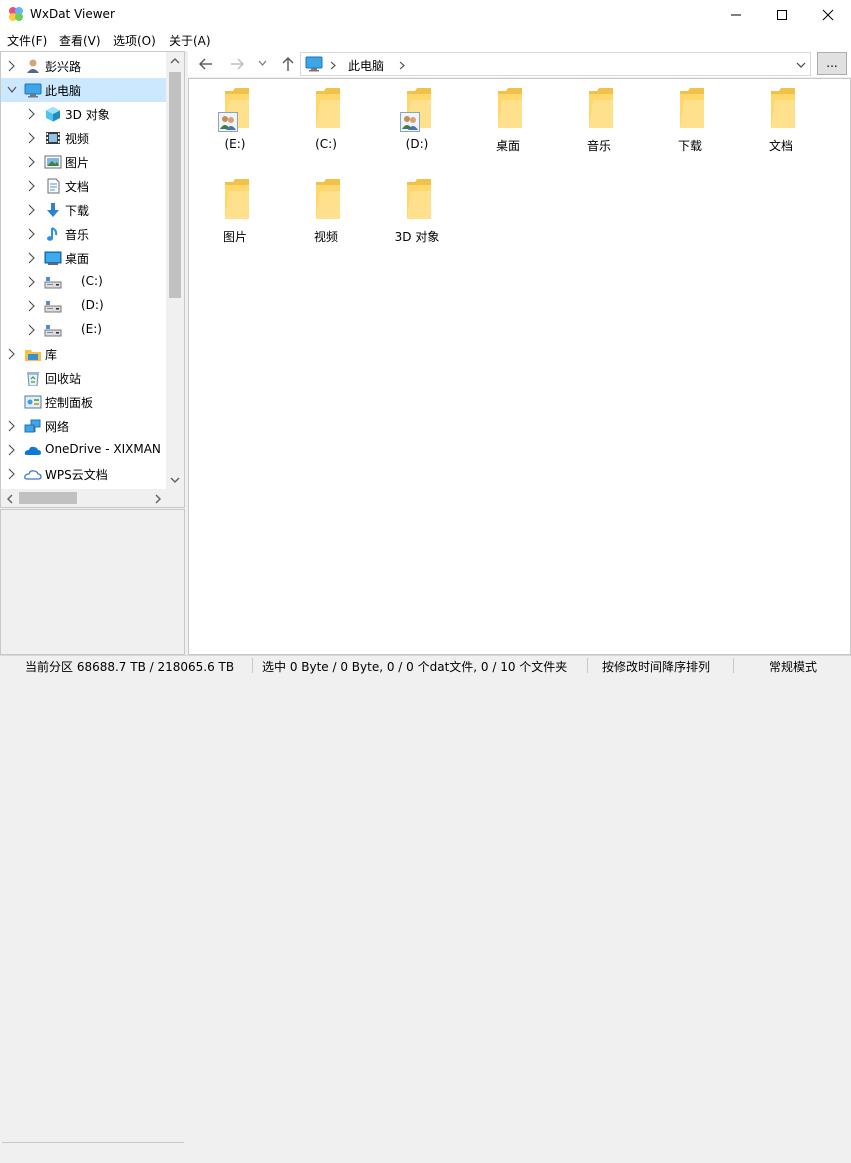 This screenshot has height=1163, width=851. I want to click on tree-item: WPS云文档, so click(84, 474).